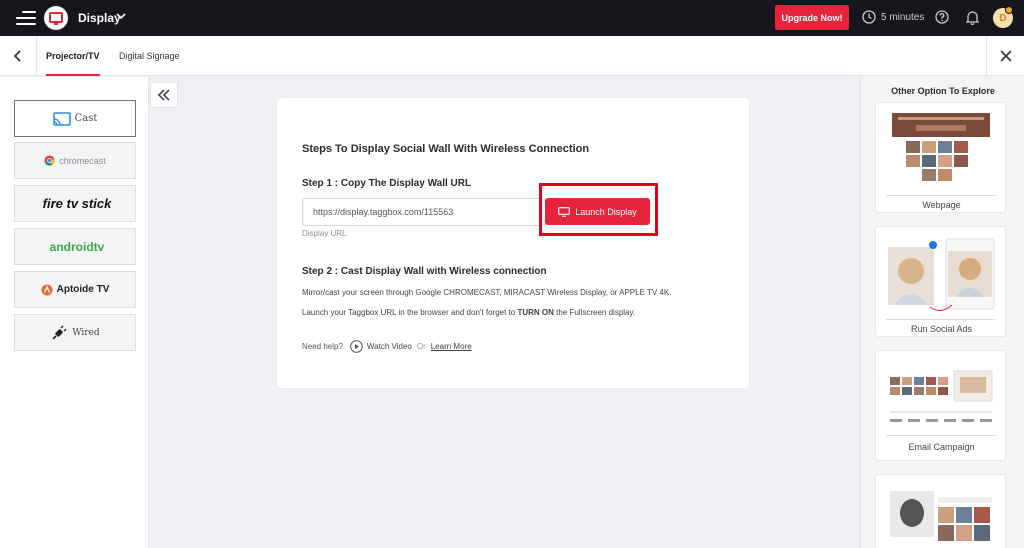  Describe the element at coordinates (86, 118) in the screenshot. I see `device-label: Cast` at that location.